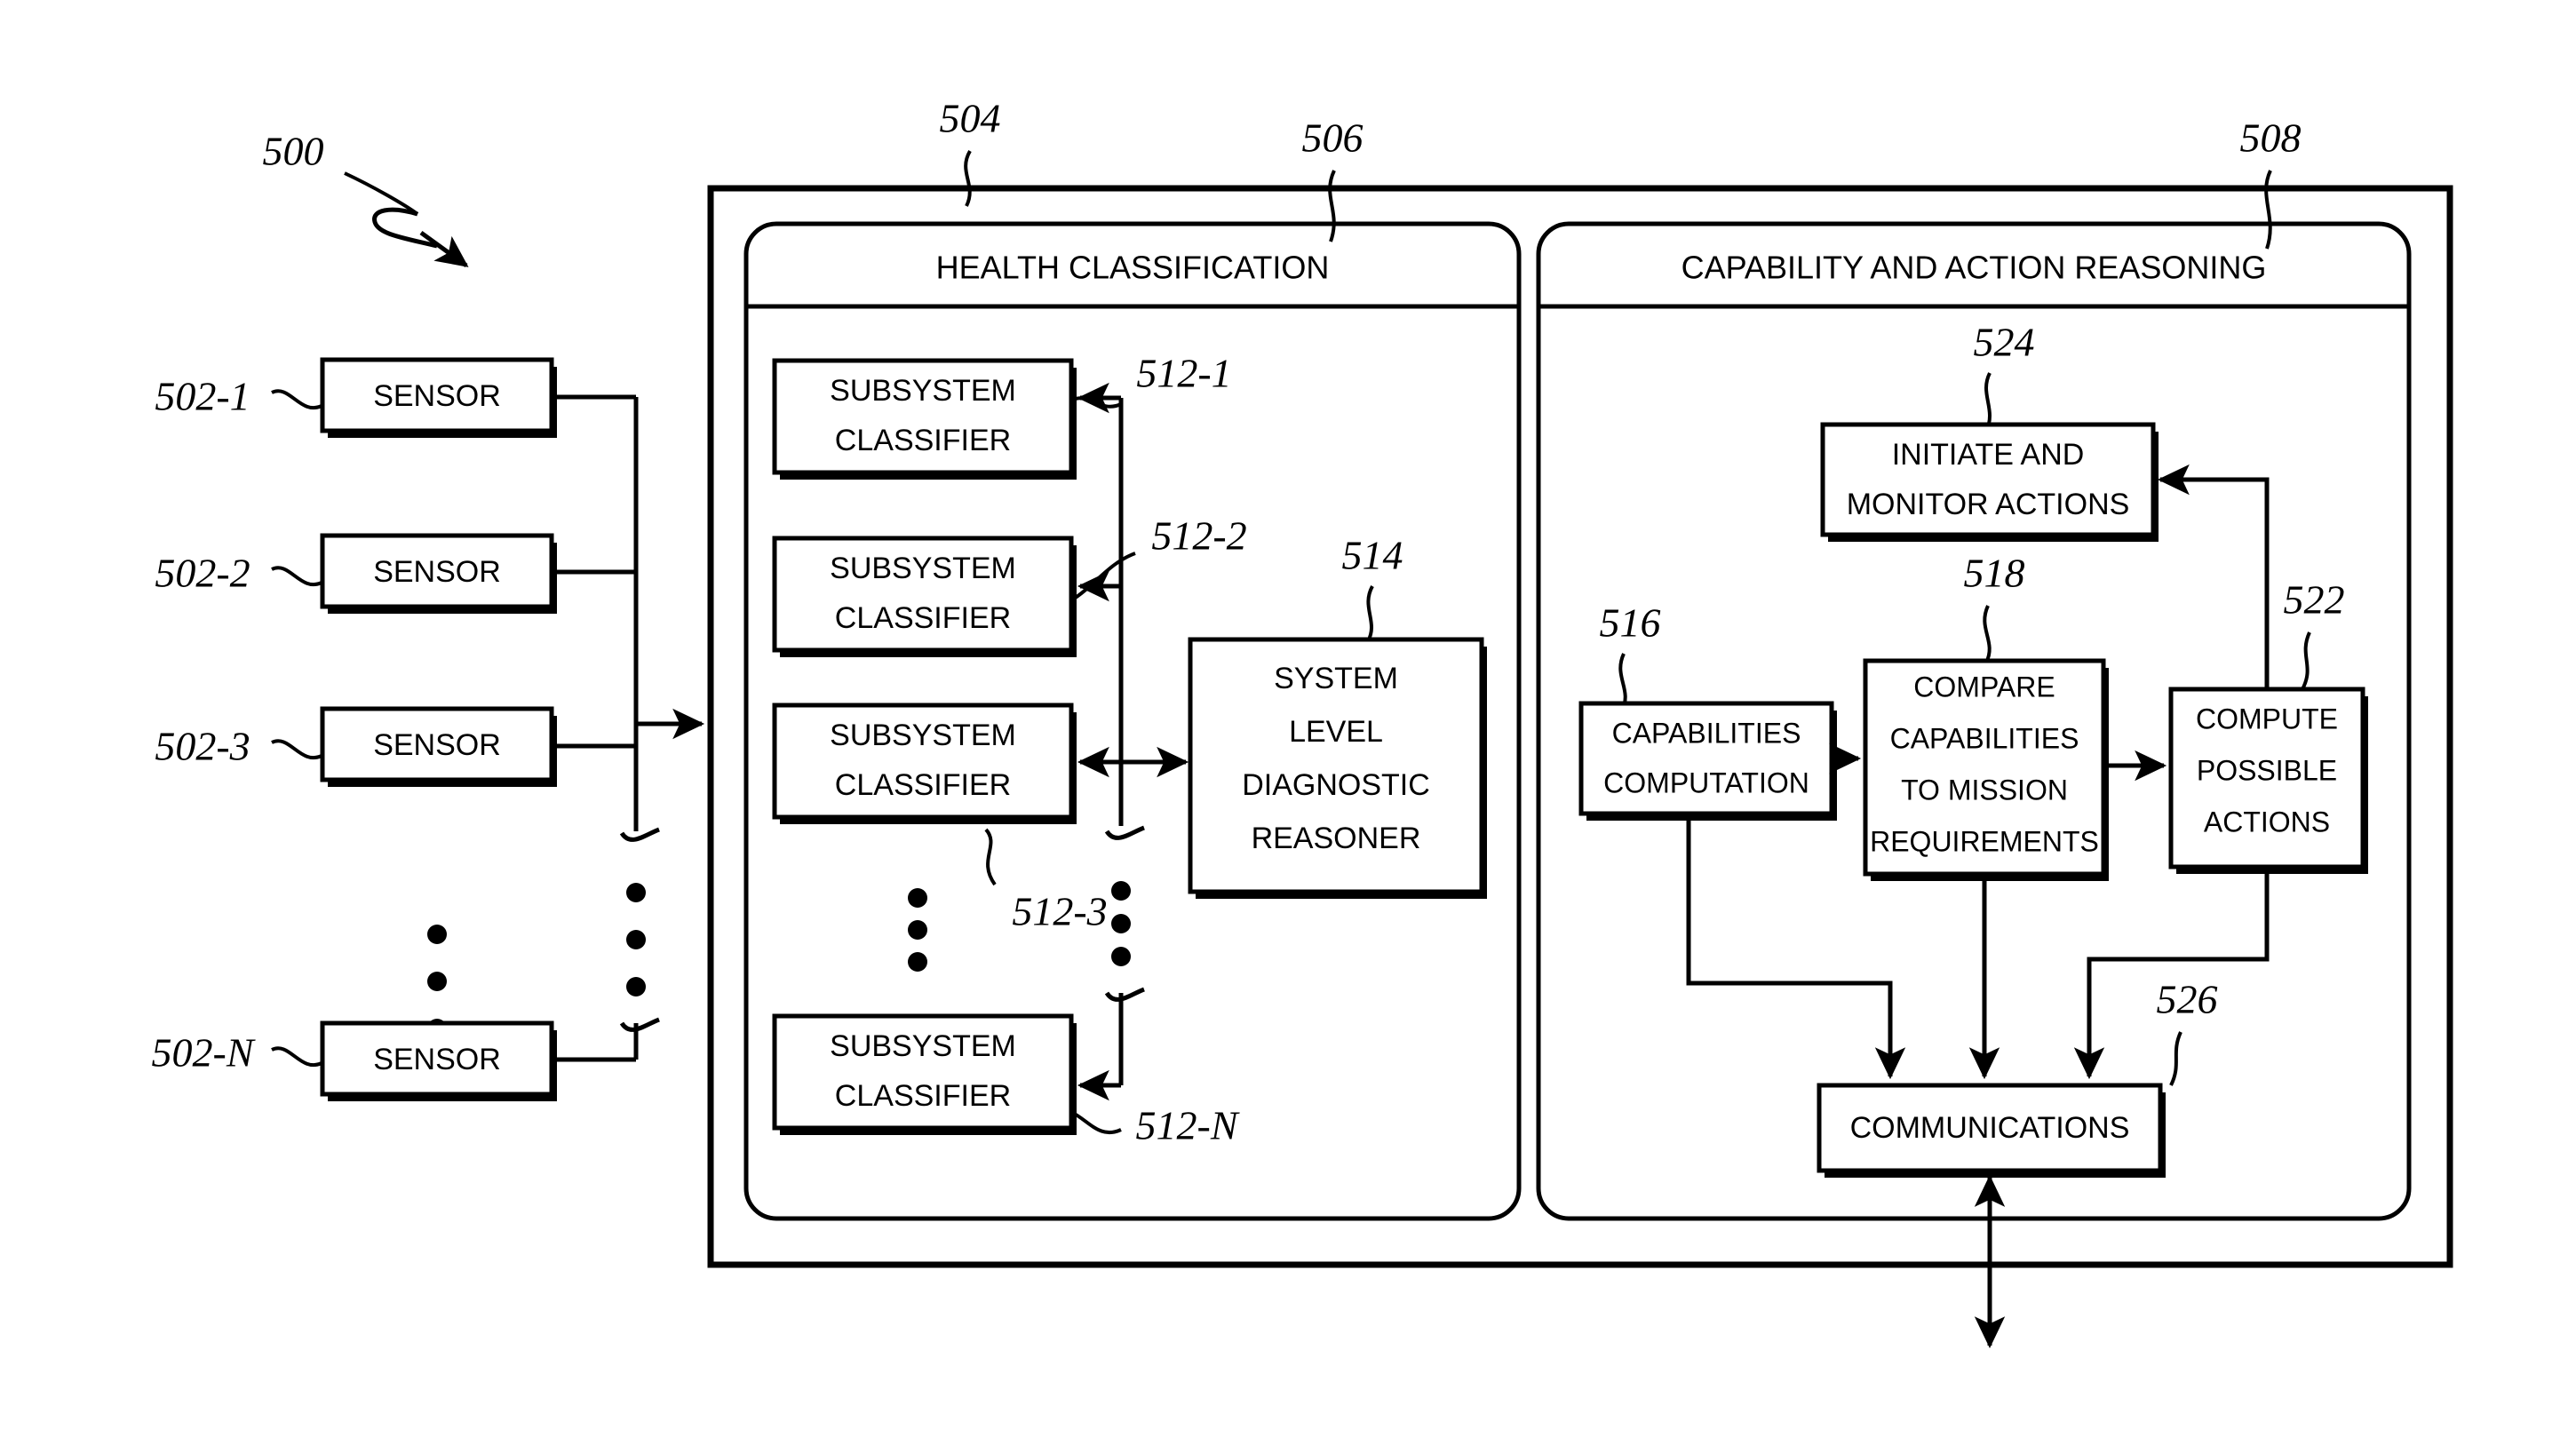 The width and height of the screenshot is (2576, 1453). I want to click on reasoner-line4: REASONER, so click(1336, 838).